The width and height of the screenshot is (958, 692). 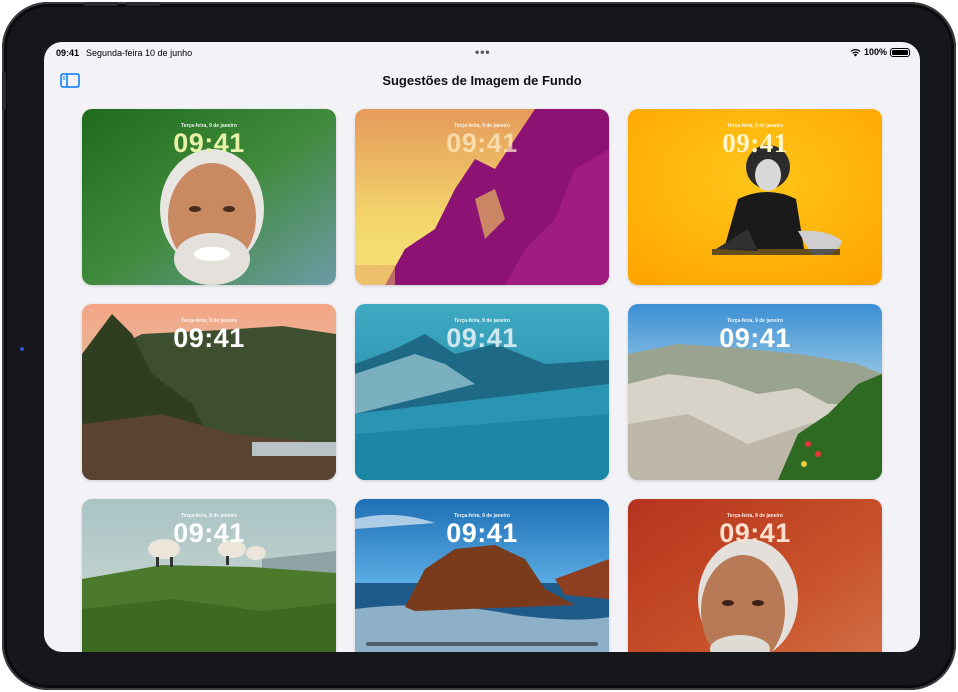 I want to click on battery-percent: 100%, so click(x=875, y=52).